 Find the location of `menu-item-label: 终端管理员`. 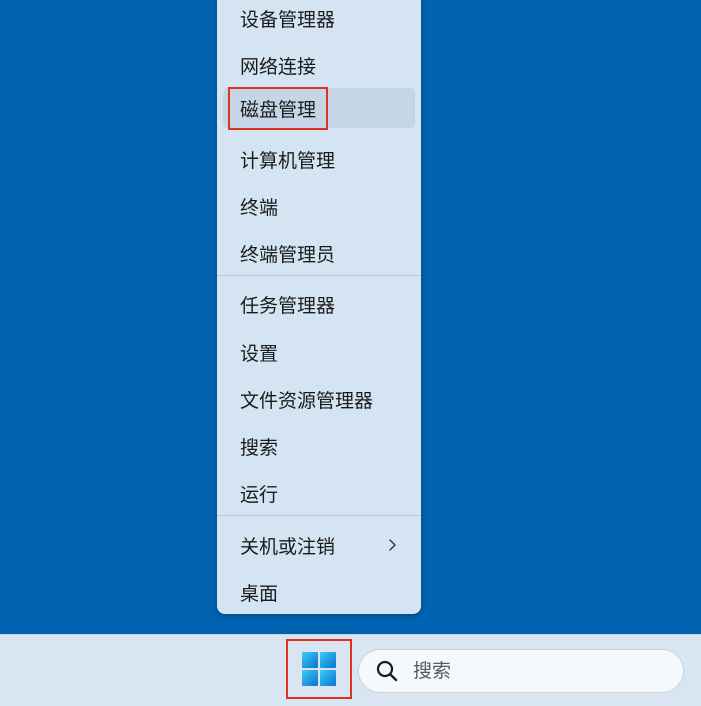

menu-item-label: 终端管理员 is located at coordinates (288, 254).